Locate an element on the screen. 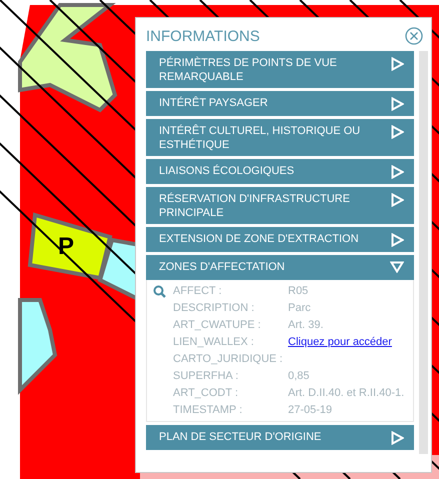 The image size is (439, 479). section-header: EXTENSION DE ZONE D'EXTRACTION is located at coordinates (280, 239).